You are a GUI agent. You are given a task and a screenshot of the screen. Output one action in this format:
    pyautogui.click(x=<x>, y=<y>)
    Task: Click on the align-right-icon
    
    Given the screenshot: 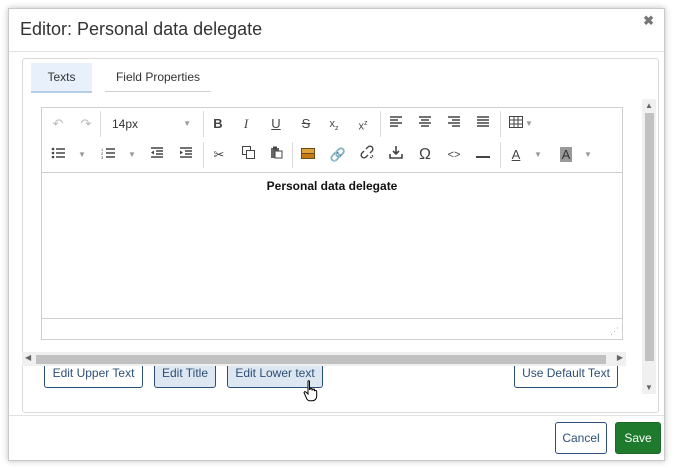 What is the action you would take?
    pyautogui.click(x=454, y=124)
    